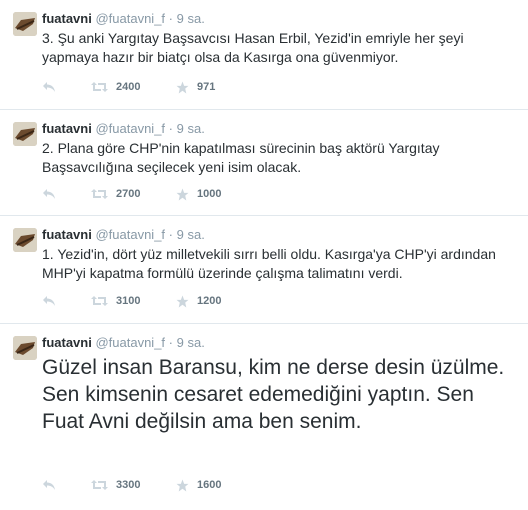 The width and height of the screenshot is (528, 510). Describe the element at coordinates (128, 485) in the screenshot. I see `retweet-count: 3300` at that location.